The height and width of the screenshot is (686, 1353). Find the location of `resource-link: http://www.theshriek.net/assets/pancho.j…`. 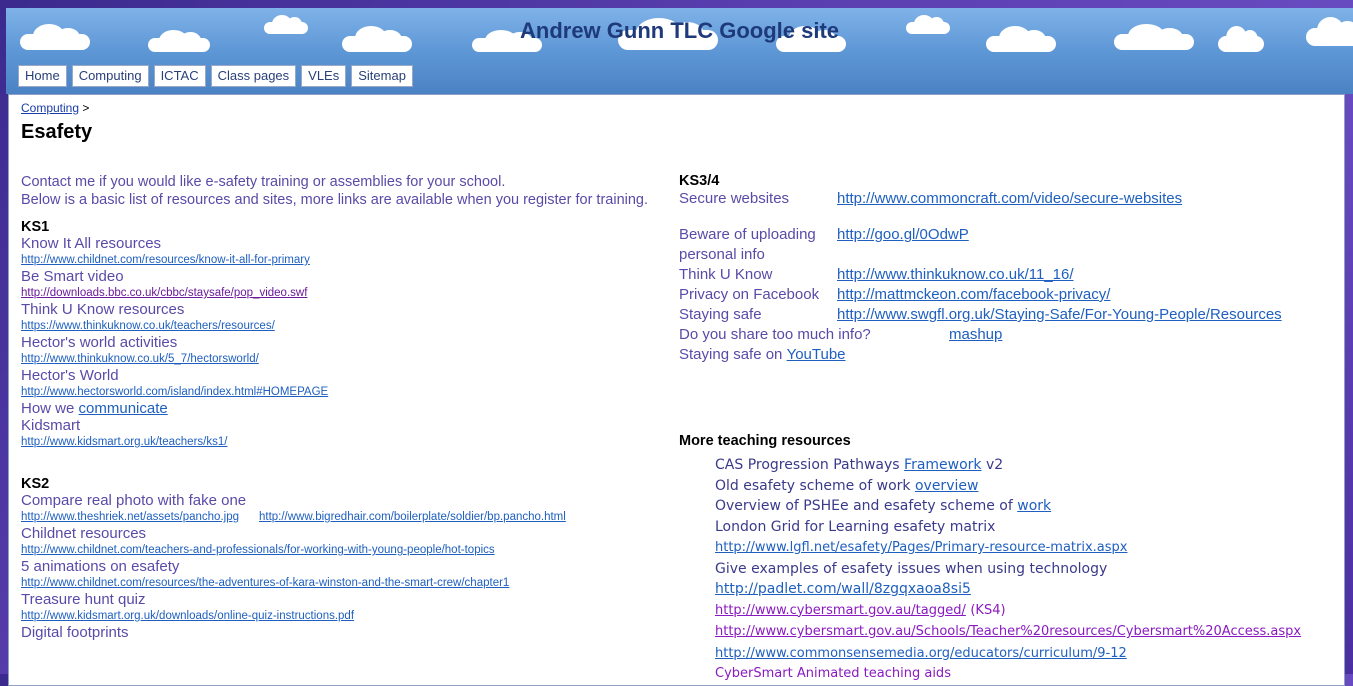

resource-link: http://www.theshriek.net/assets/pancho.j… is located at coordinates (130, 517).